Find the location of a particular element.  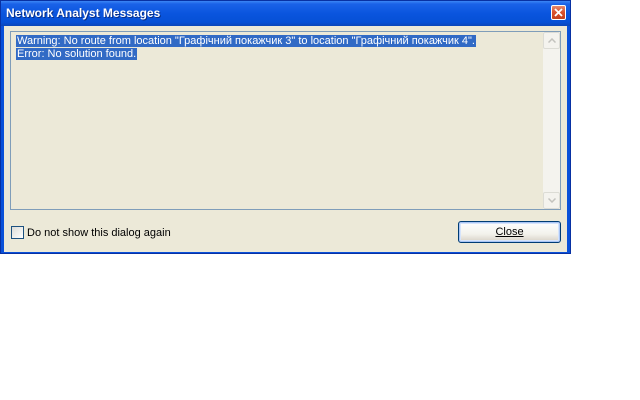

close-icon is located at coordinates (558, 12).